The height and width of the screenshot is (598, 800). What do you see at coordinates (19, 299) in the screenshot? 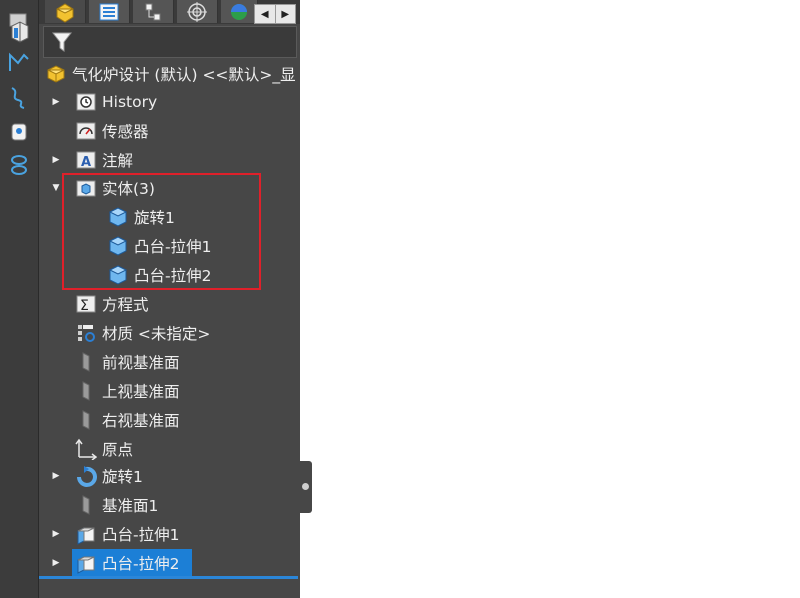
I see `left-toolbar` at bounding box center [19, 299].